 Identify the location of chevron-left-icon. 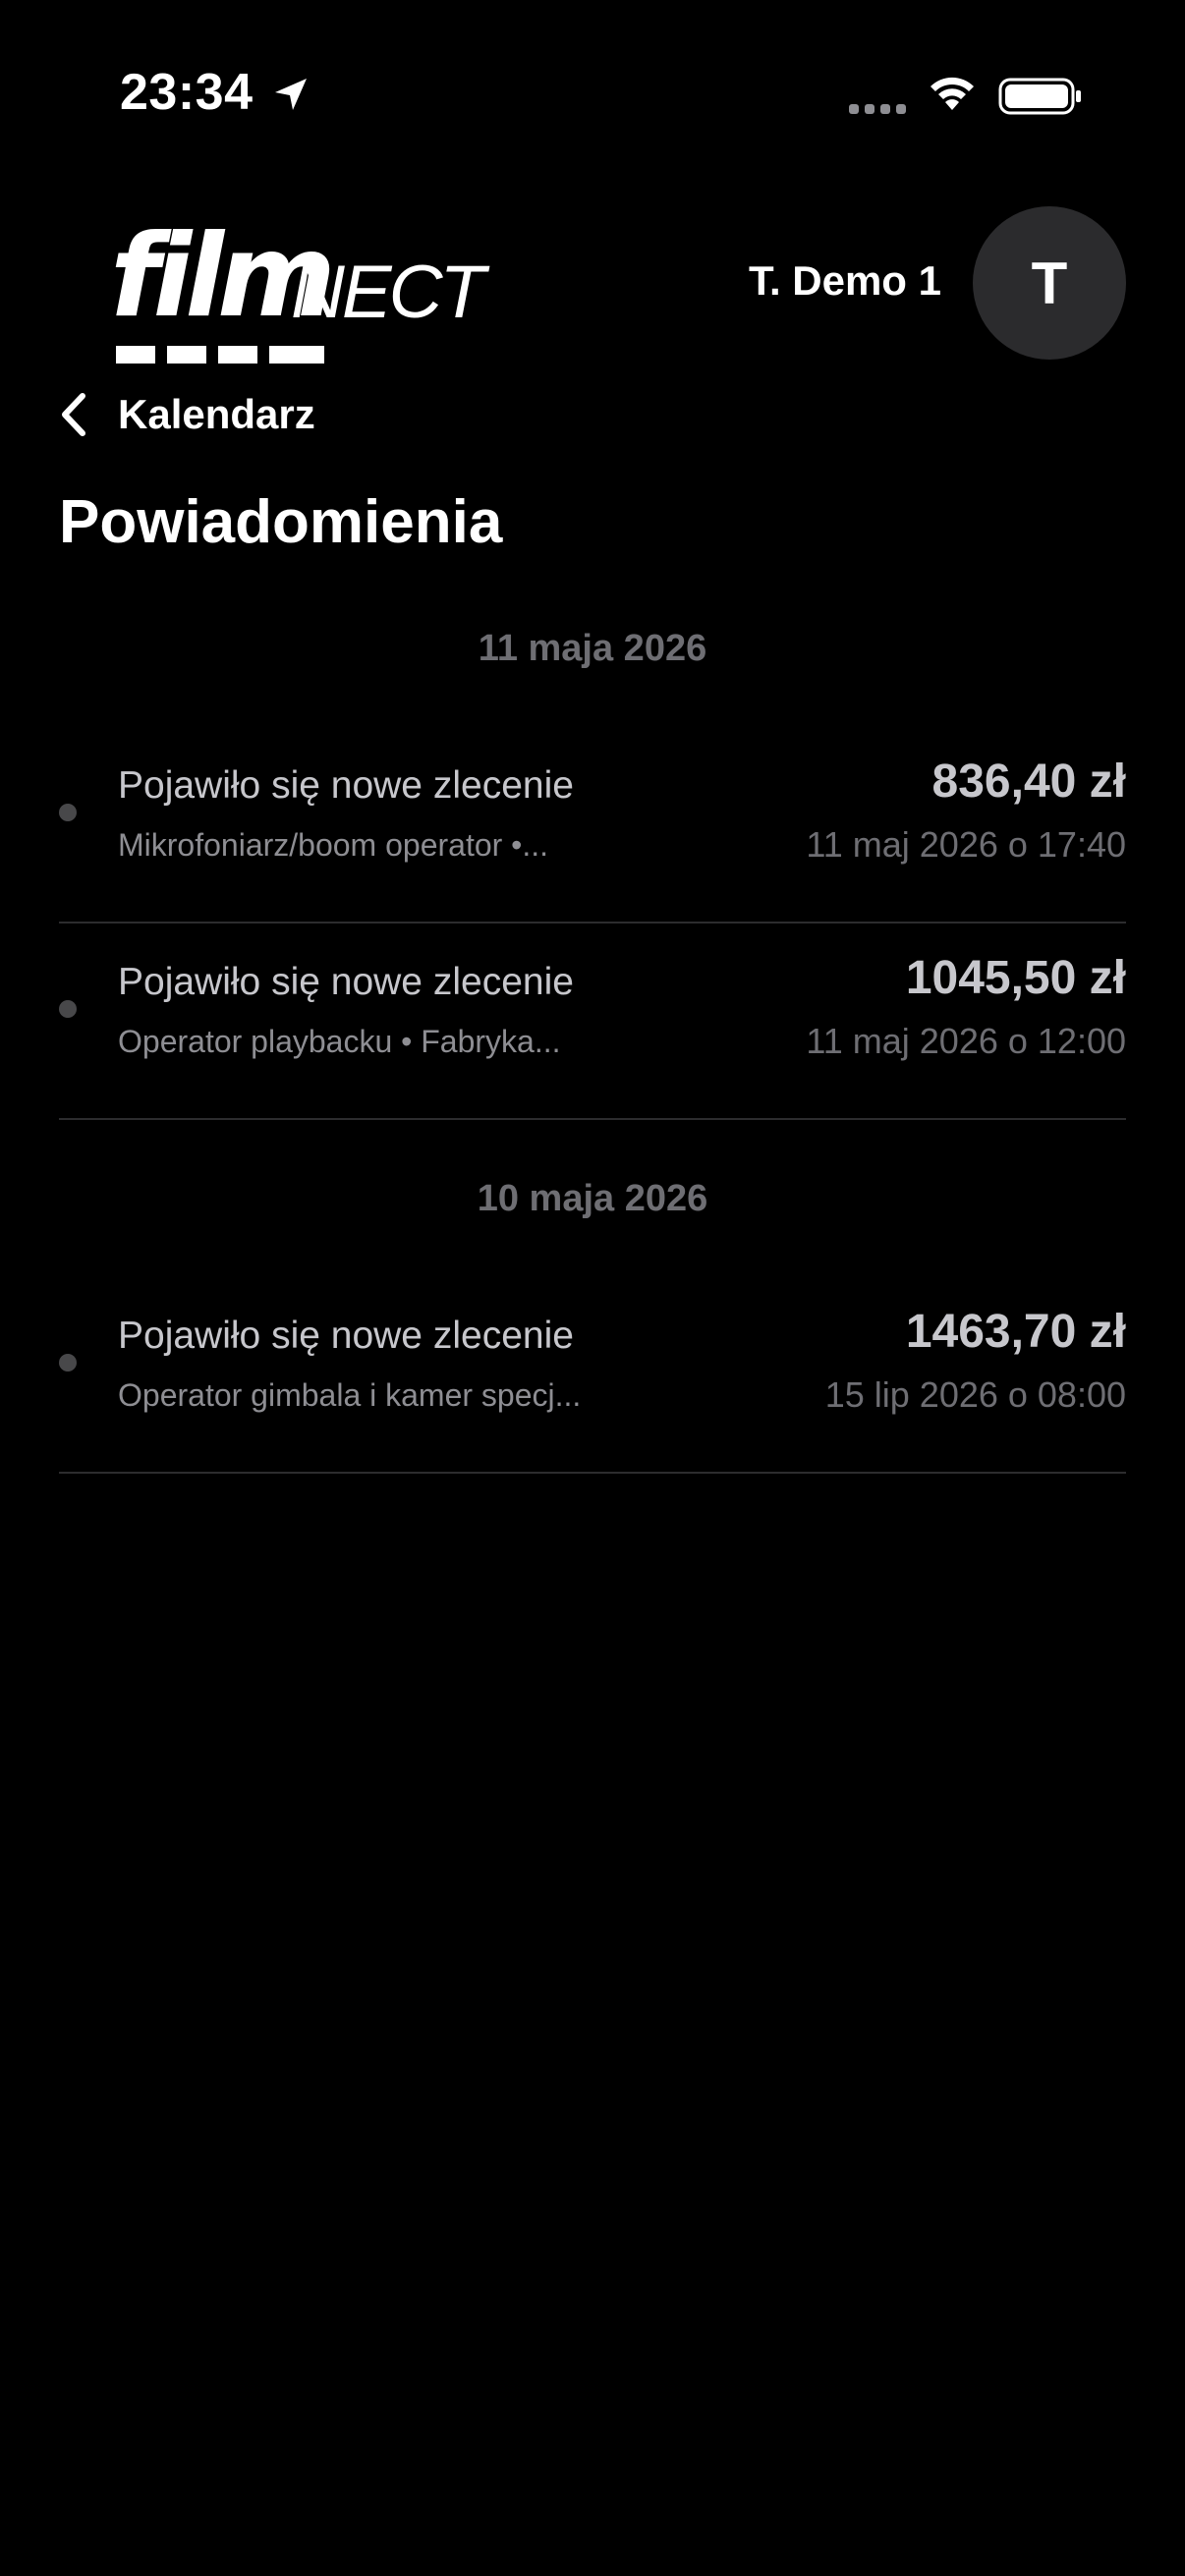
(74, 414).